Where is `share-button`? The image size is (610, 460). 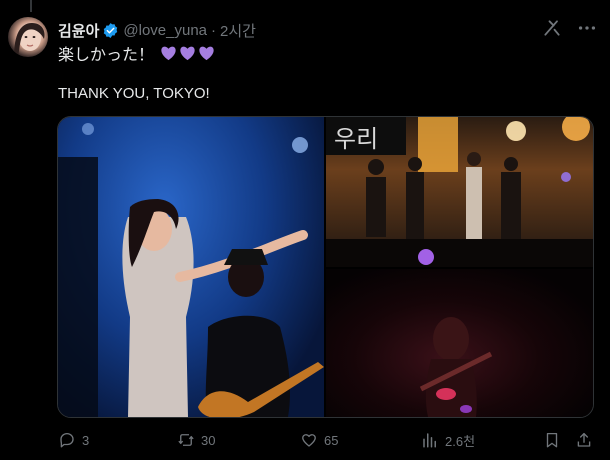
share-button is located at coordinates (584, 440).